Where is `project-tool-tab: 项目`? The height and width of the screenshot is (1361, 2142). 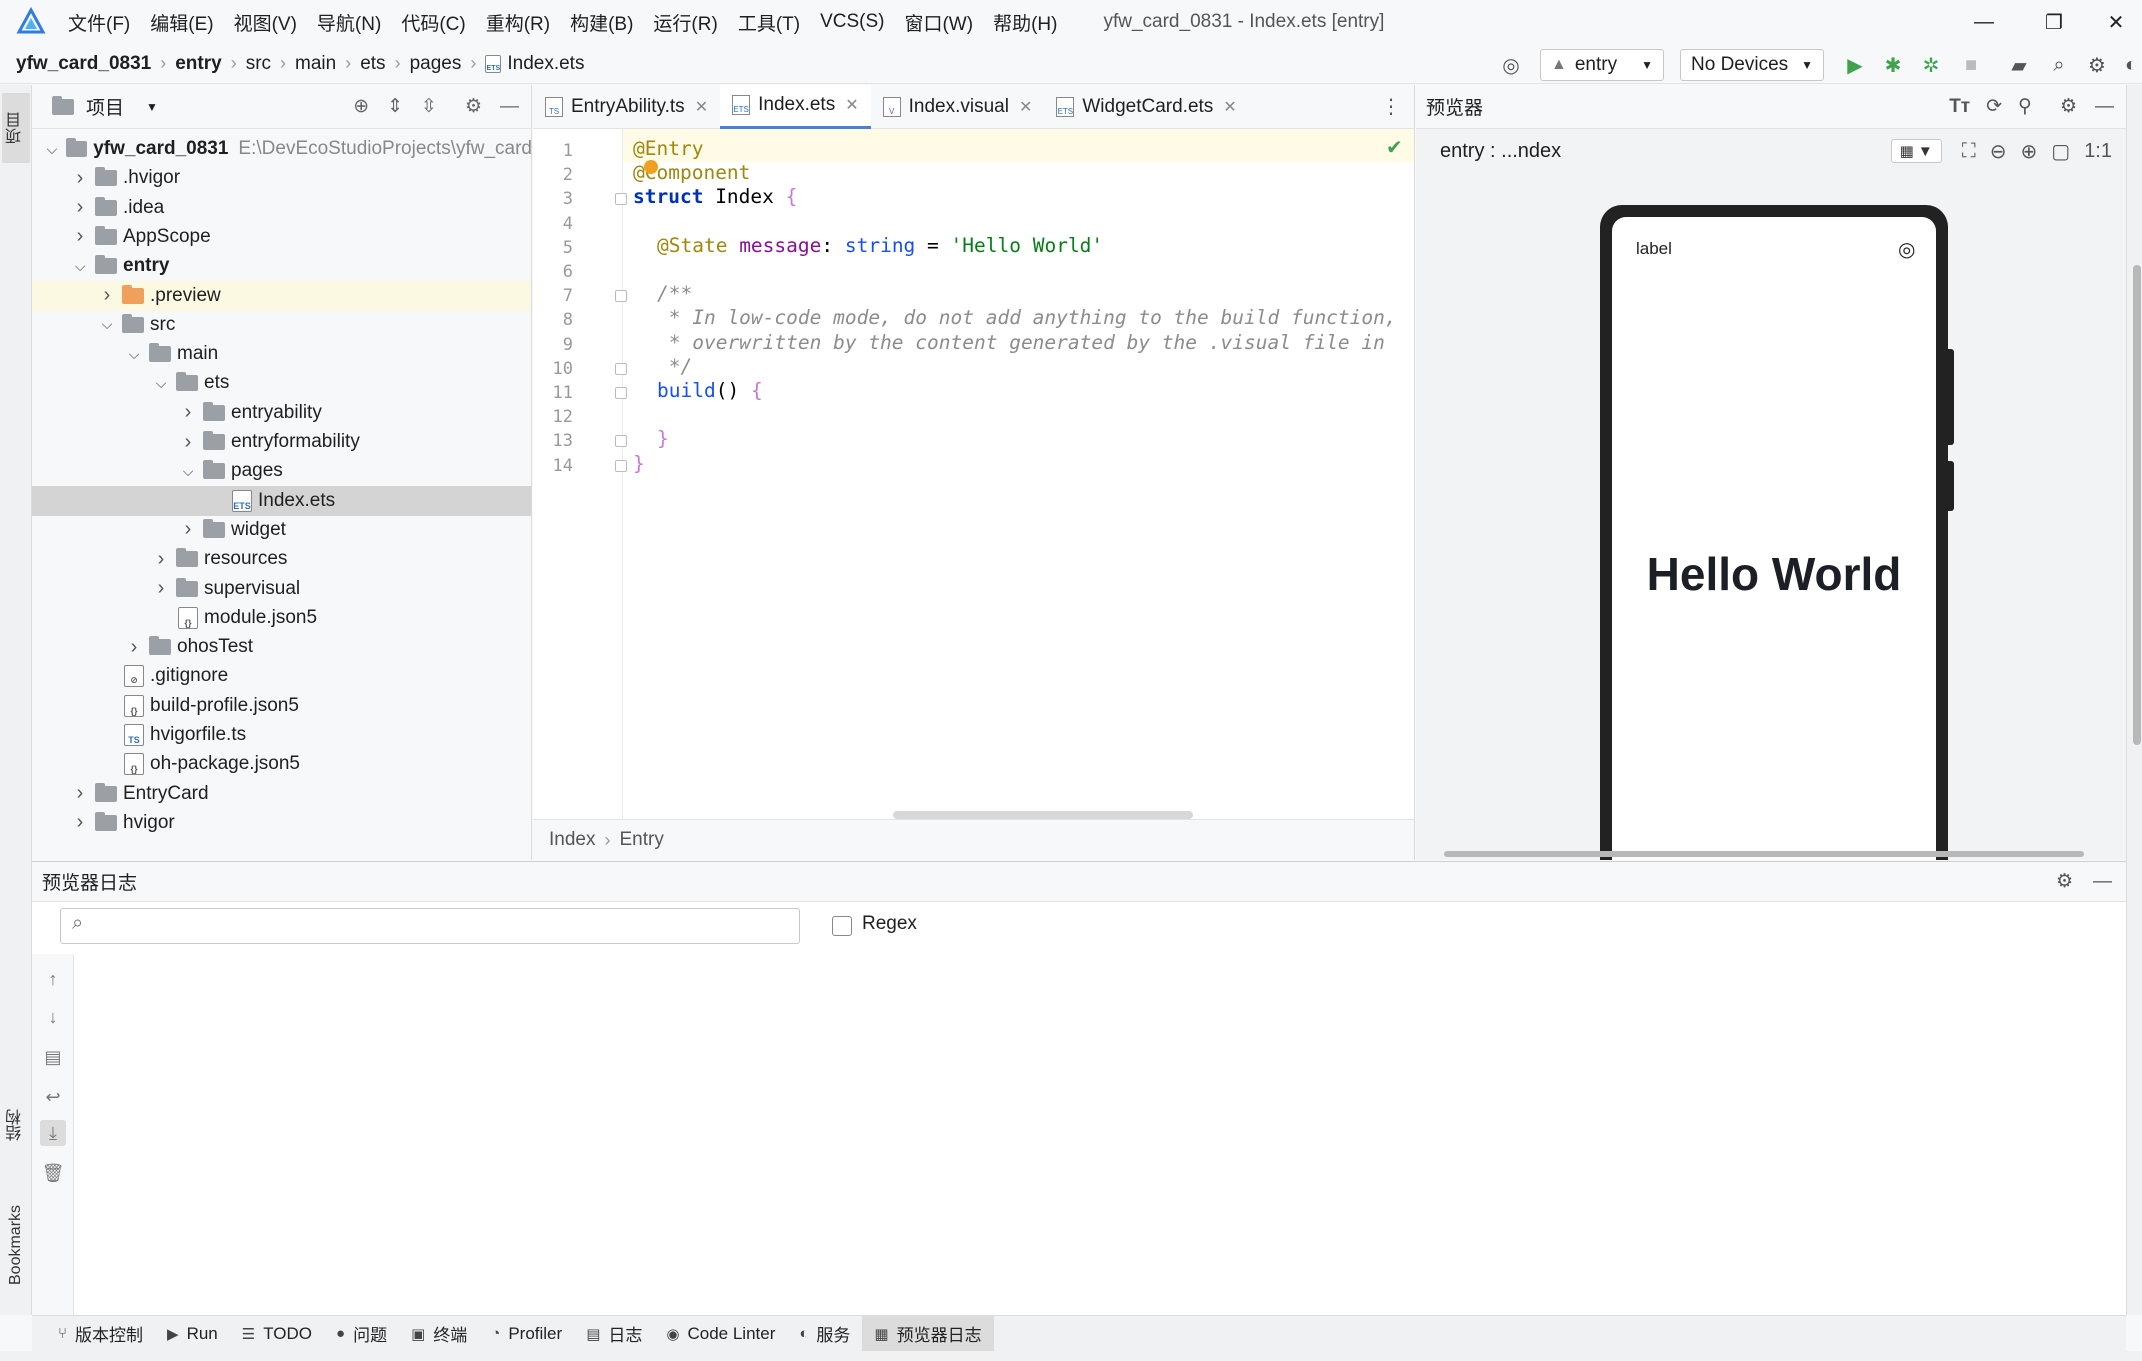
project-tool-tab: 项目 is located at coordinates (16, 128).